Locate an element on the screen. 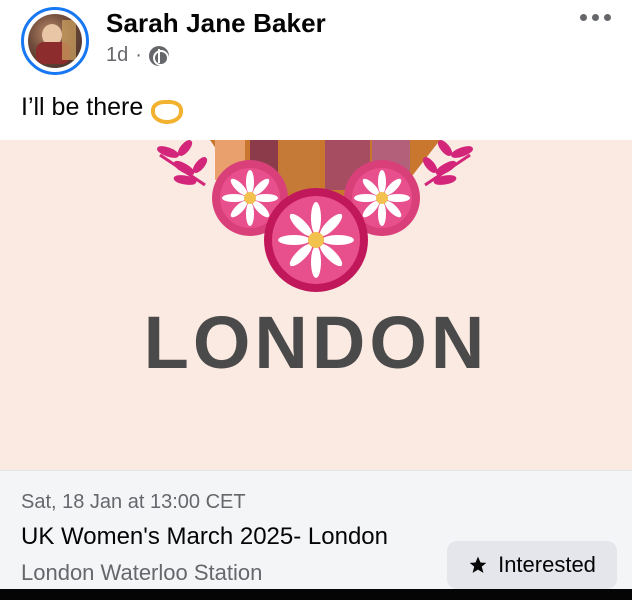 Image resolution: width=632 pixels, height=600 pixels. event-date: Sat, 18 Jan at 13:00 CET is located at coordinates (133, 502).